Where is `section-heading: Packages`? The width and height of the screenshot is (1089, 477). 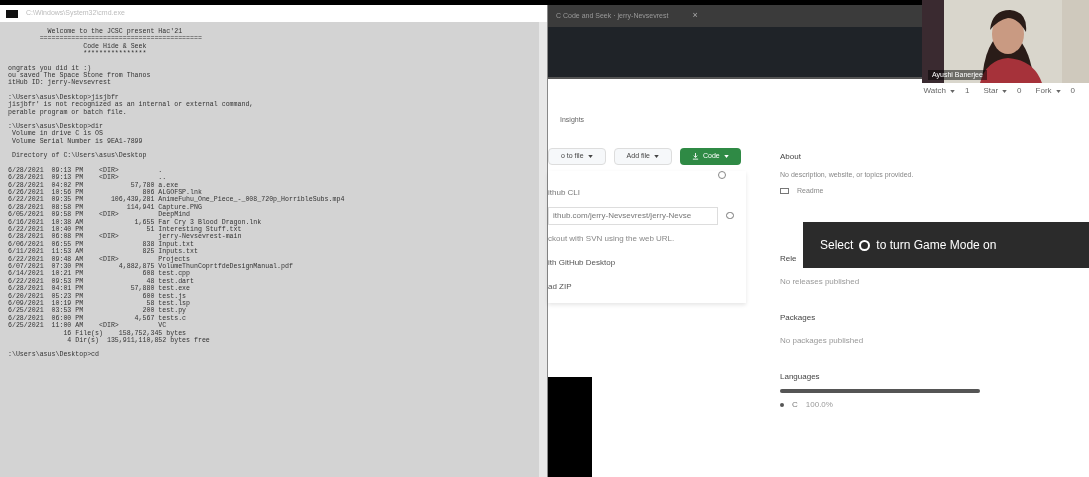
section-heading: Packages is located at coordinates (798, 317).